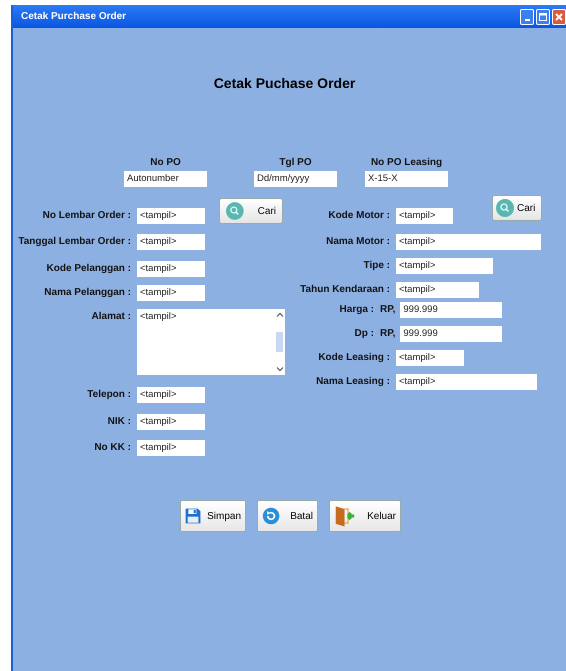 The image size is (566, 671). I want to click on scroll-down-icon, so click(280, 369).